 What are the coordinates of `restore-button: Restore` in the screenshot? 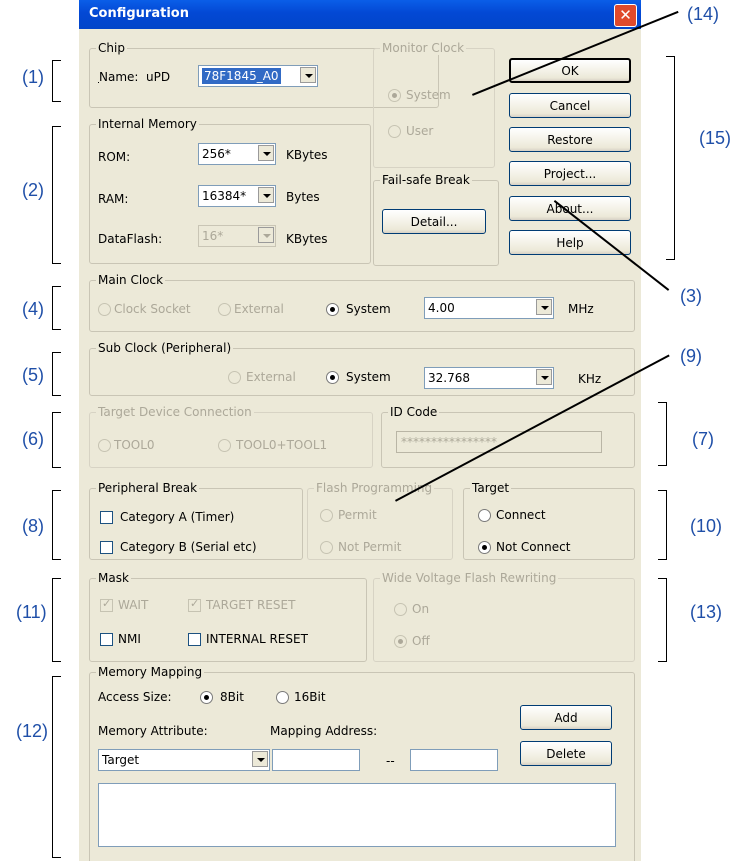 It's located at (570, 139).